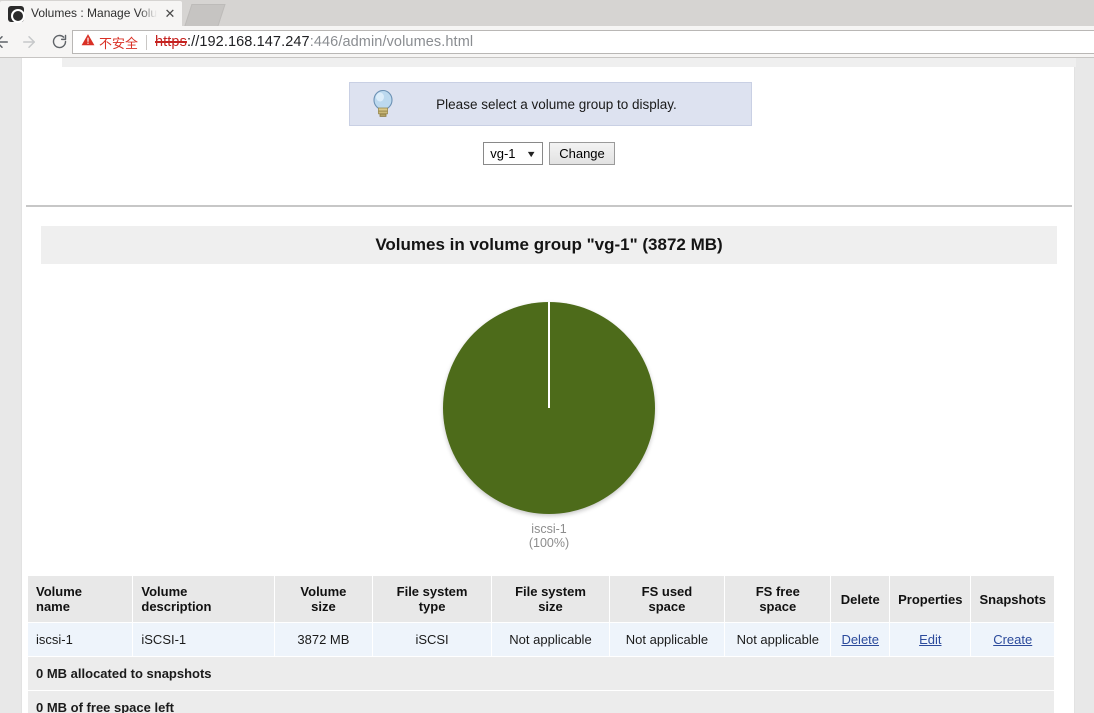 The image size is (1094, 713). I want to click on summary-row-free-space: 0 MB of free space left, so click(541, 701).